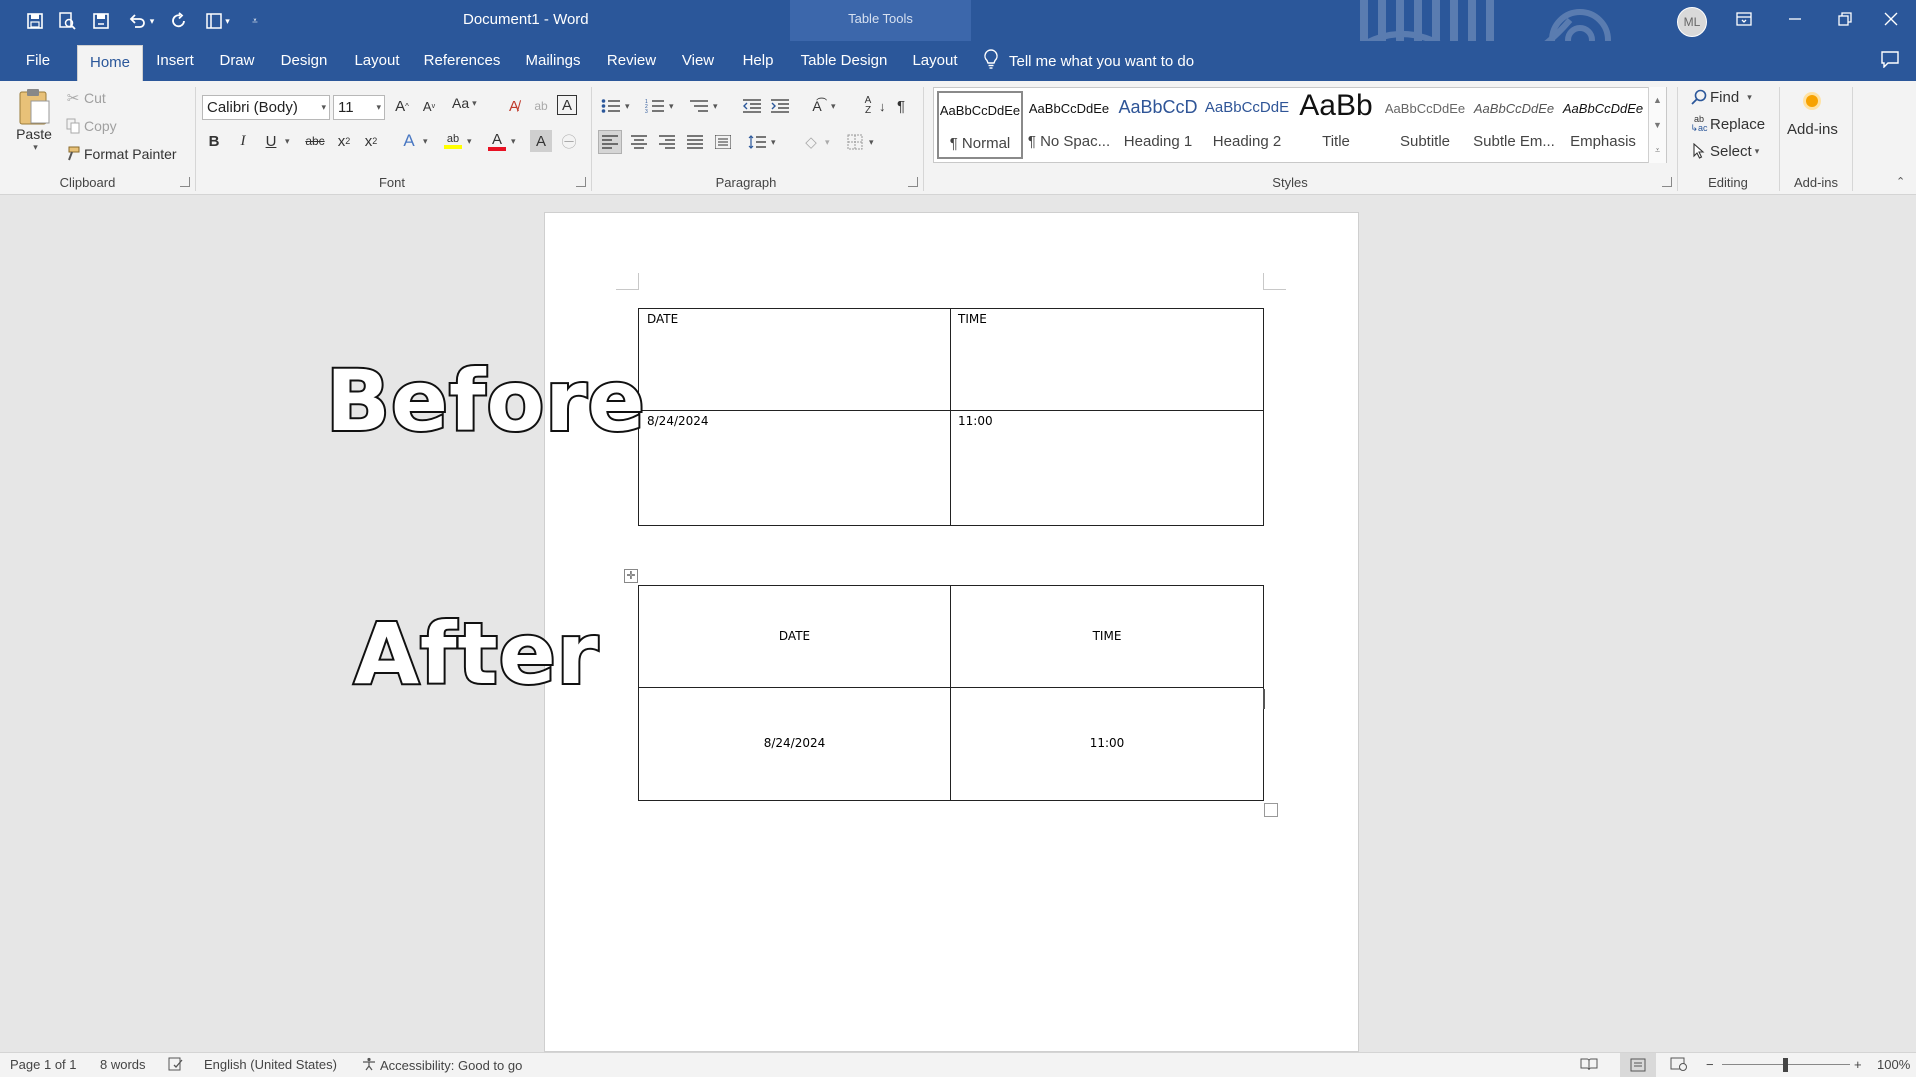 This screenshot has width=1916, height=1077. I want to click on style-subtitle: AaBbCcDdEe Subtitle, so click(1425, 125).